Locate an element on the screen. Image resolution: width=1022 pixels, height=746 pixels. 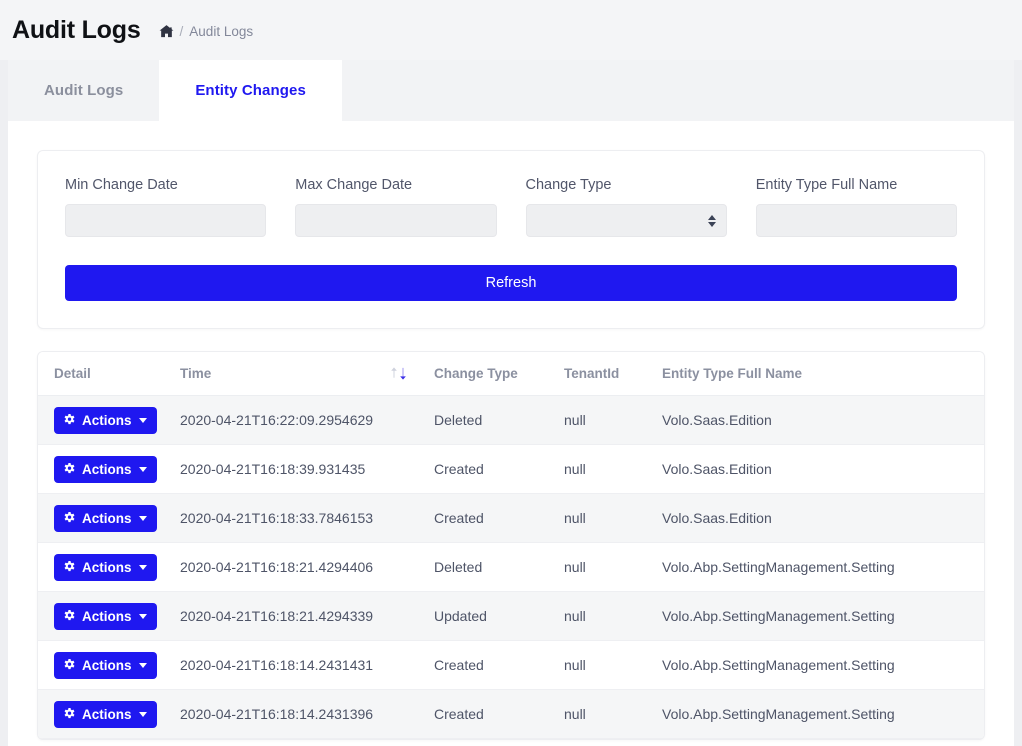
change-type-select is located at coordinates (626, 221).